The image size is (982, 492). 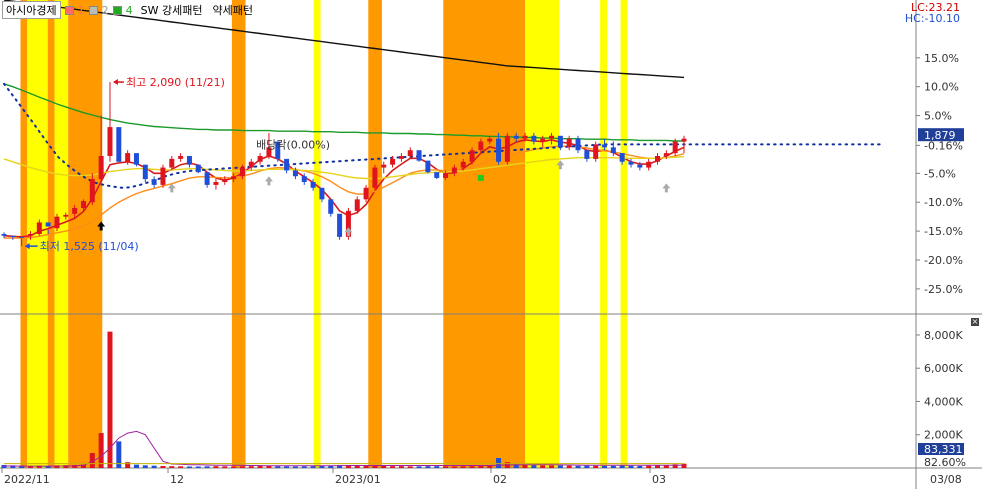 I want to click on low-price-label: 최저 1,525 (11/04), so click(x=89, y=246).